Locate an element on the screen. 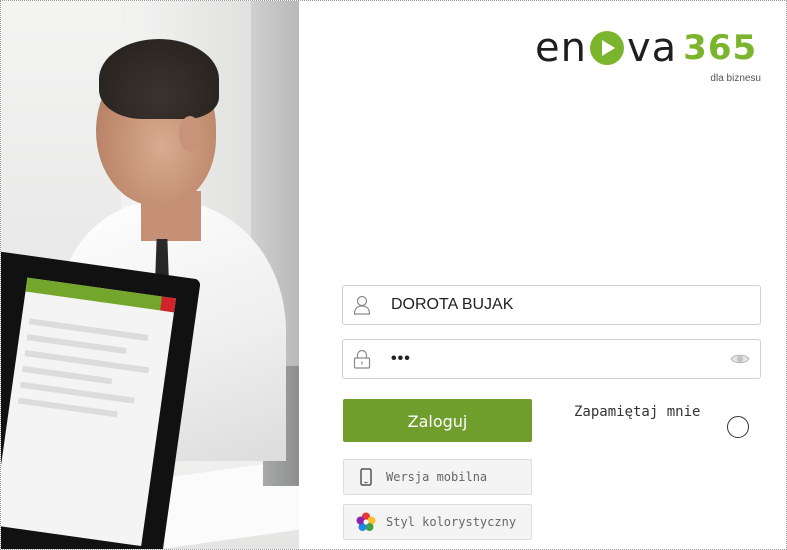 The height and width of the screenshot is (550, 787). logo-play-icon is located at coordinates (606, 48).